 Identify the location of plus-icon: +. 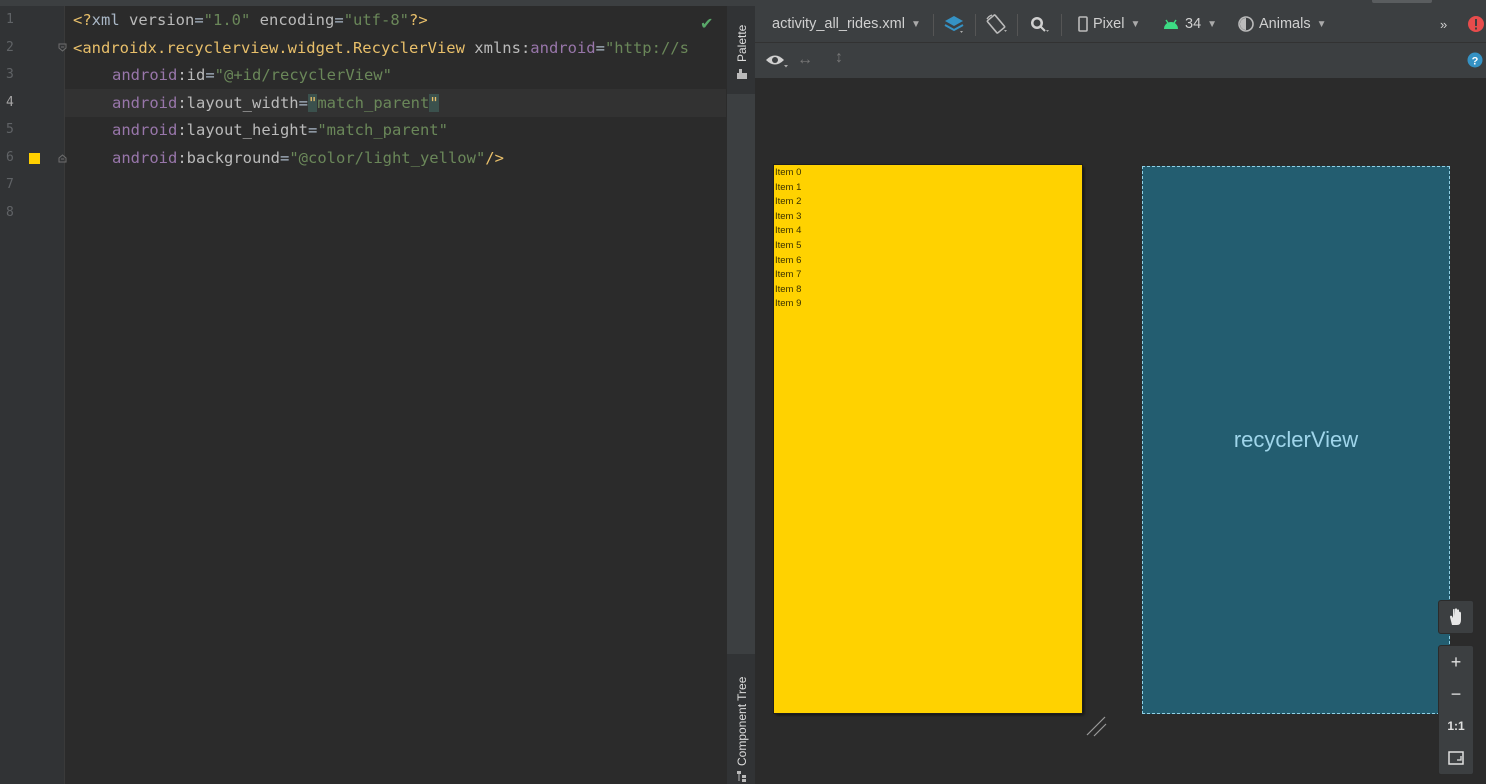
(1456, 662).